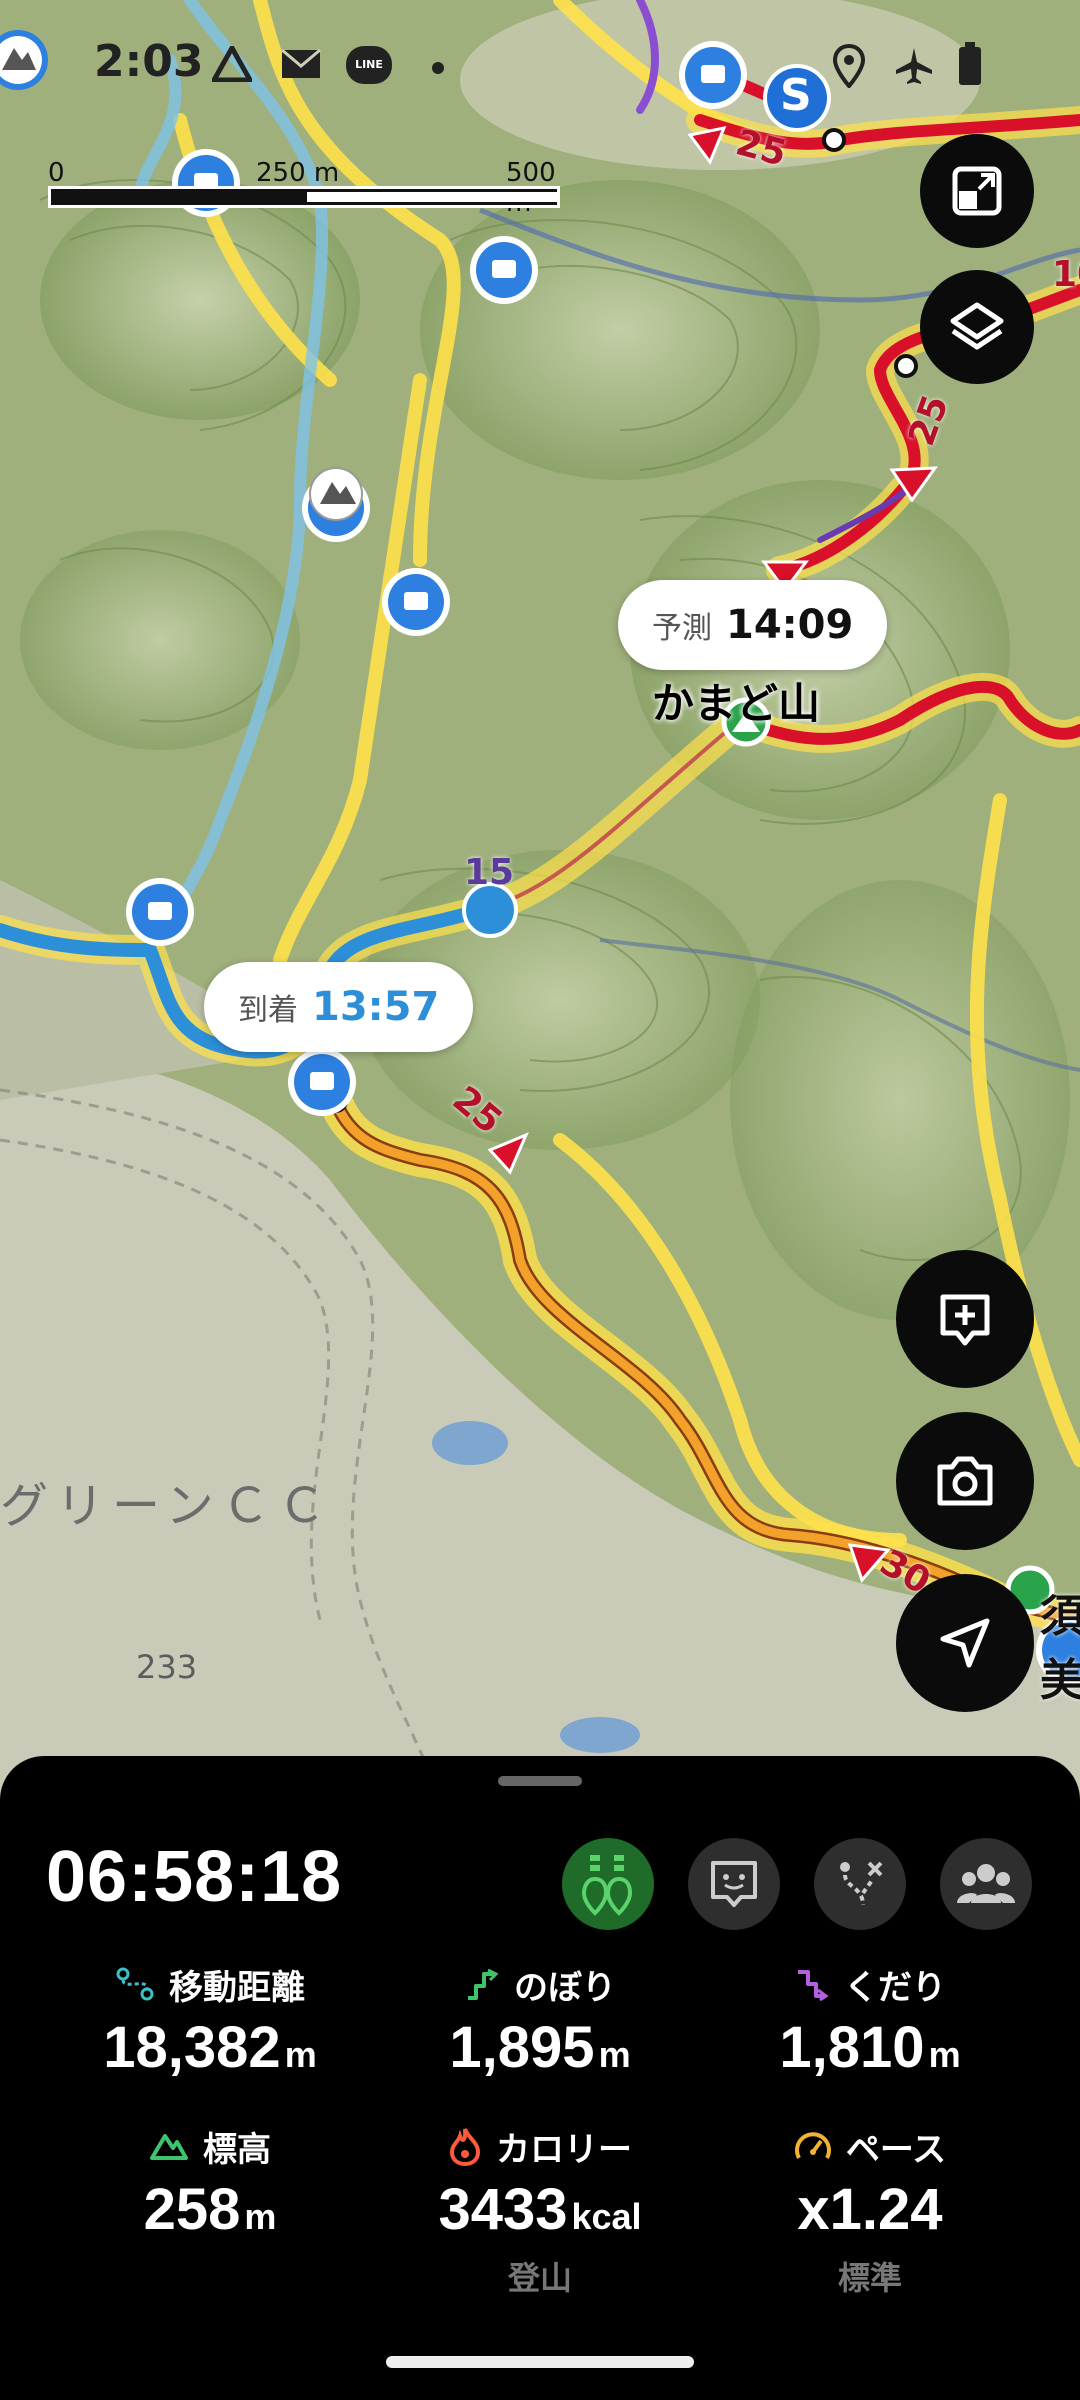 This screenshot has width=1080, height=2400. What do you see at coordinates (56, 173) in the screenshot?
I see `scale-start: 0` at bounding box center [56, 173].